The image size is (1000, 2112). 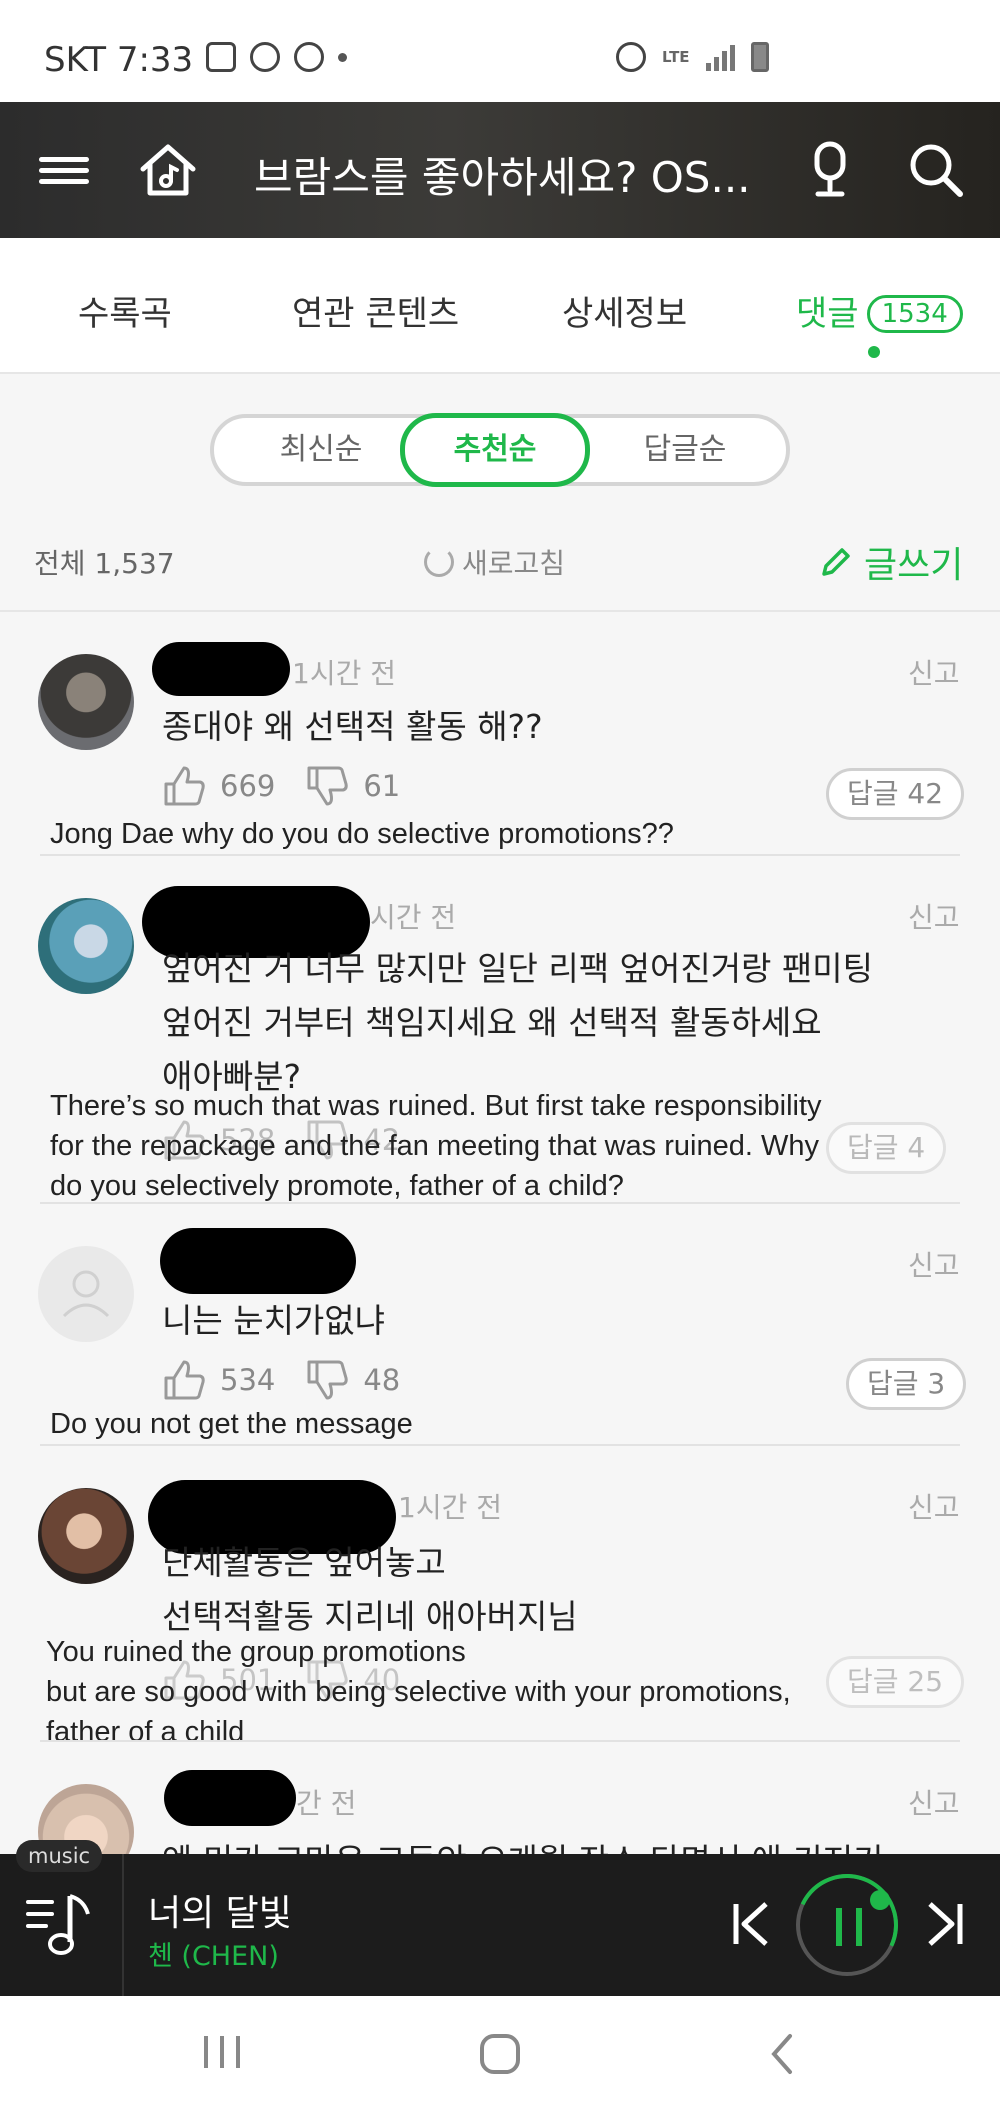 I want to click on reaction-bar: 669 61, so click(x=296, y=786).